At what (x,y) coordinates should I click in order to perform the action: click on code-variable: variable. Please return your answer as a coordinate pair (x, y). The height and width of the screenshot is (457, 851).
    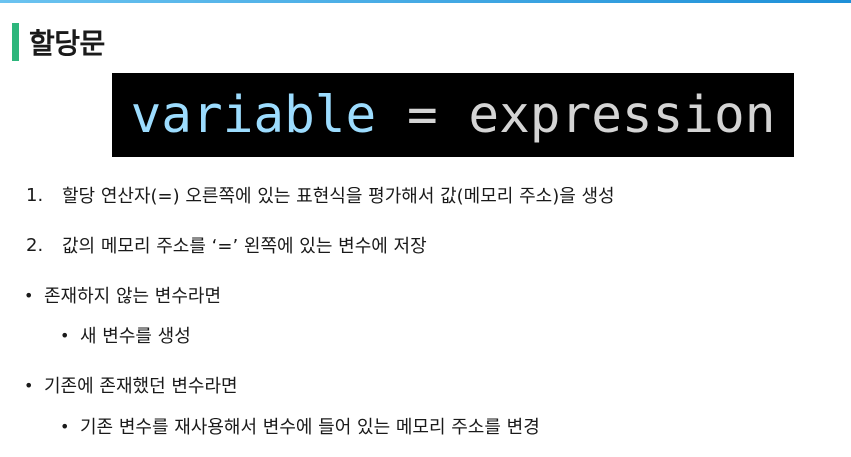
    Looking at the image, I should click on (253, 115).